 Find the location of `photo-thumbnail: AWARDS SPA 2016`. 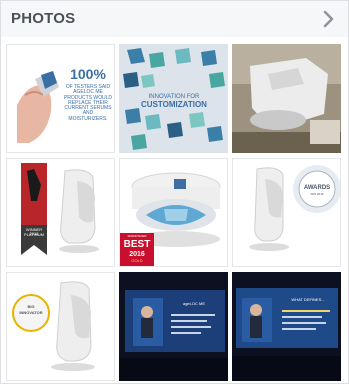

photo-thumbnail: AWARDS SPA 2016 is located at coordinates (286, 212).